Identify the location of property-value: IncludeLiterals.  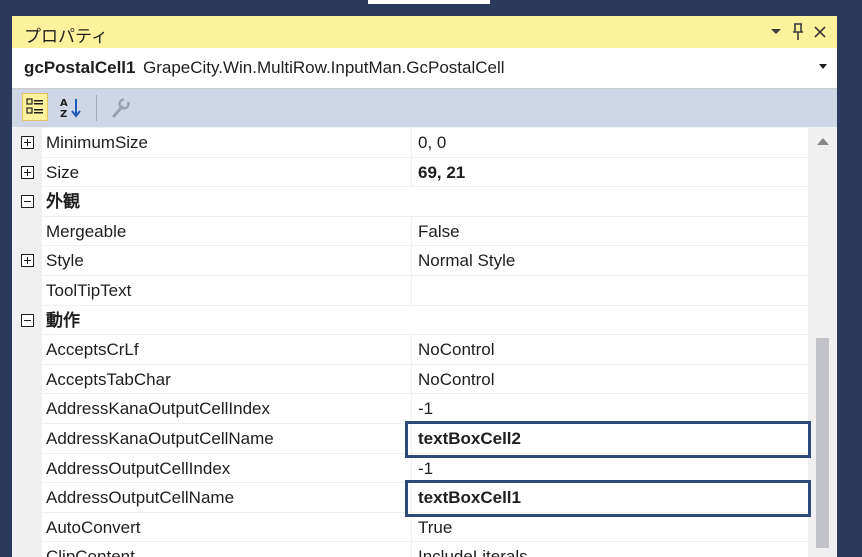
(608, 549).